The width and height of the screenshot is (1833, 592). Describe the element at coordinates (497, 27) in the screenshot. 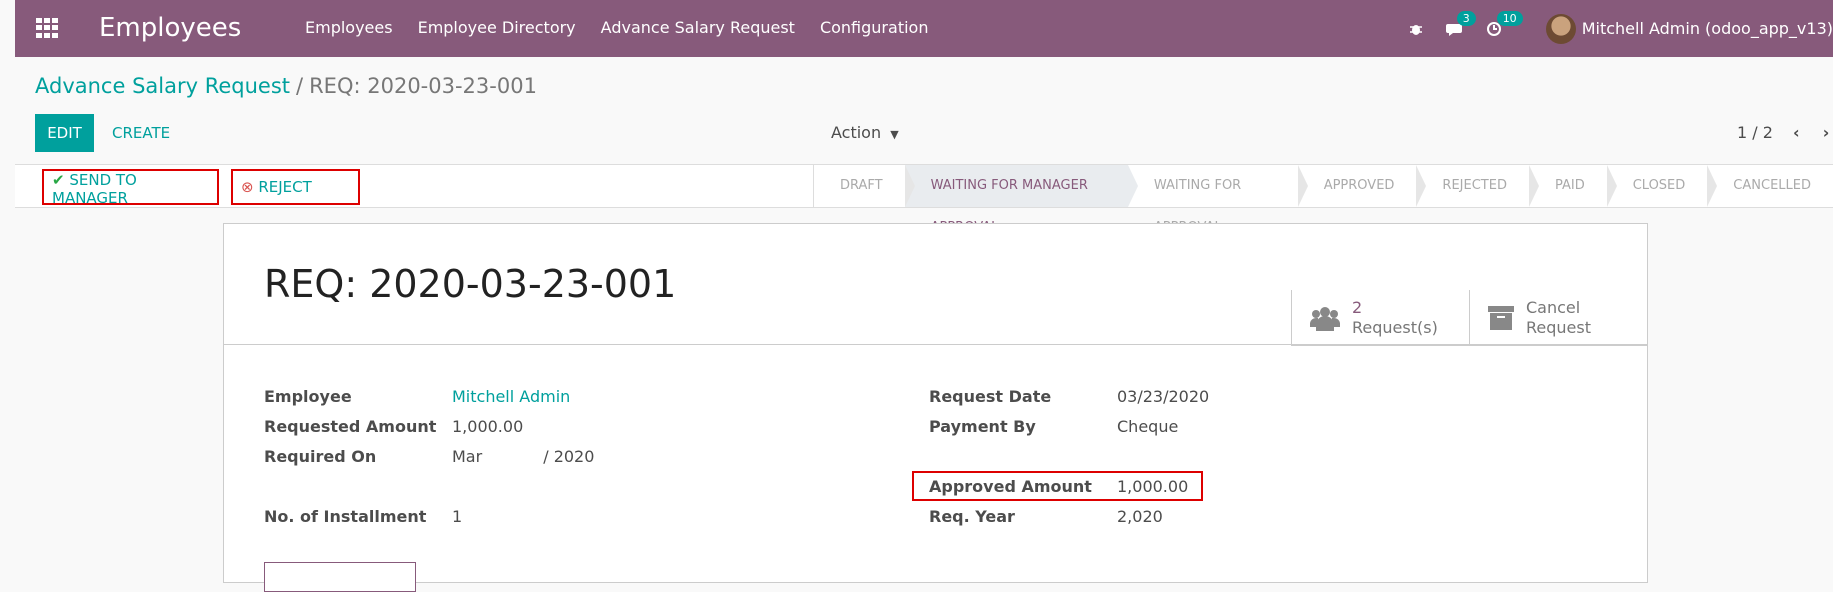

I see `menu-employee-directory: Employee Directory` at that location.